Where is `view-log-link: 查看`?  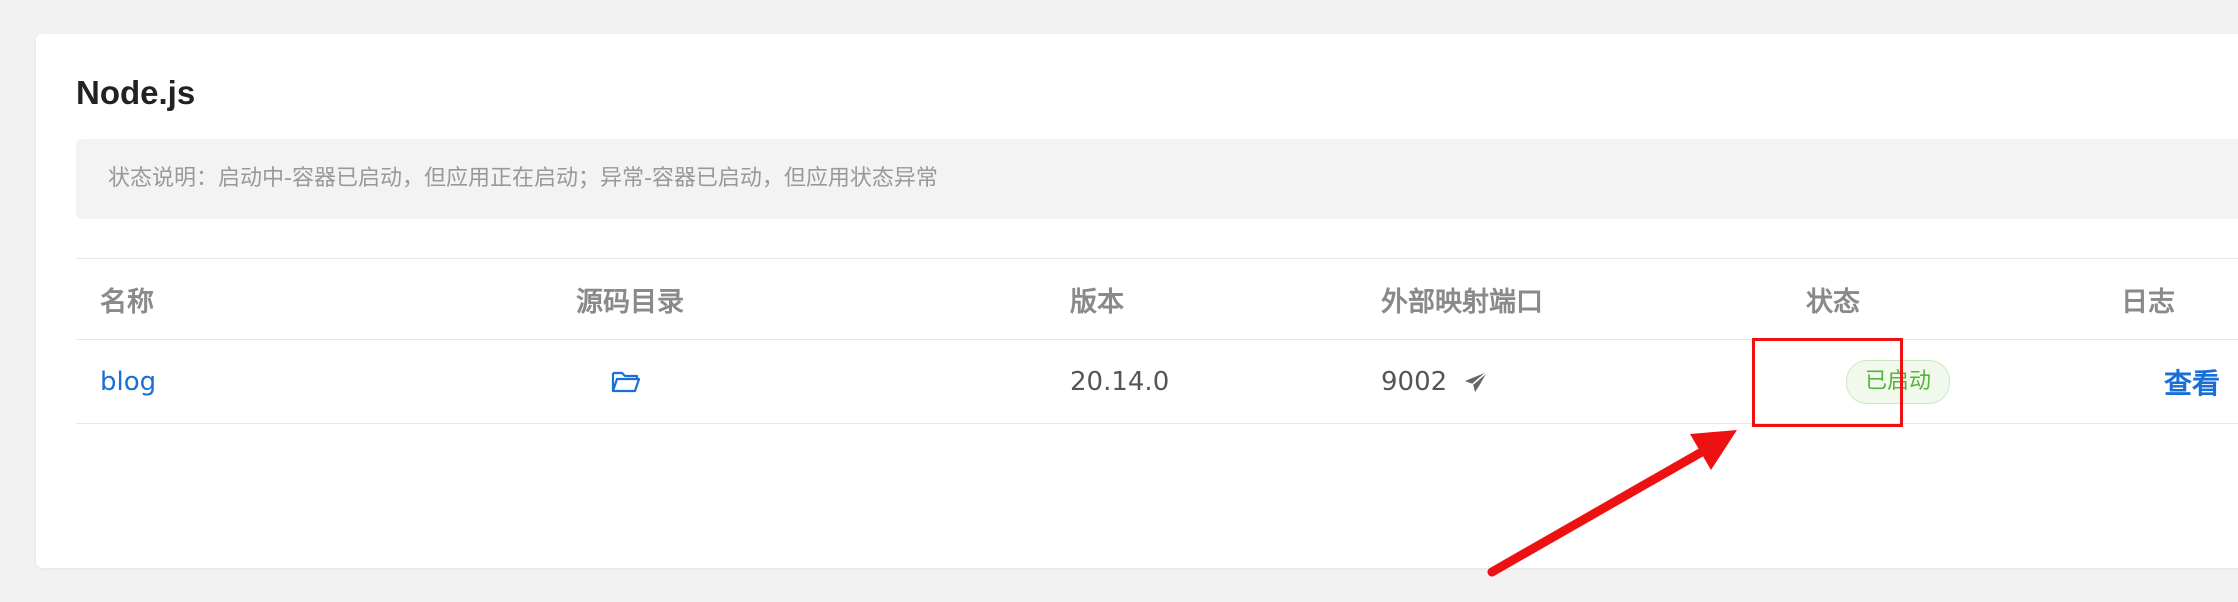 view-log-link: 查看 is located at coordinates (2192, 382).